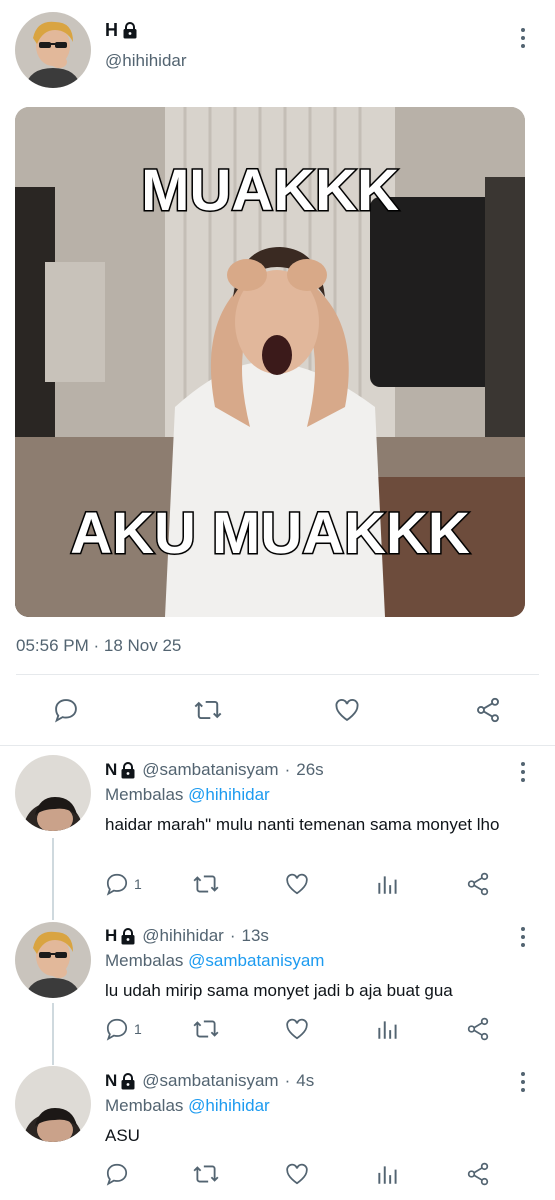 Image resolution: width=555 pixels, height=1200 pixels. I want to click on reply-author-name-text: H, so click(111, 935).